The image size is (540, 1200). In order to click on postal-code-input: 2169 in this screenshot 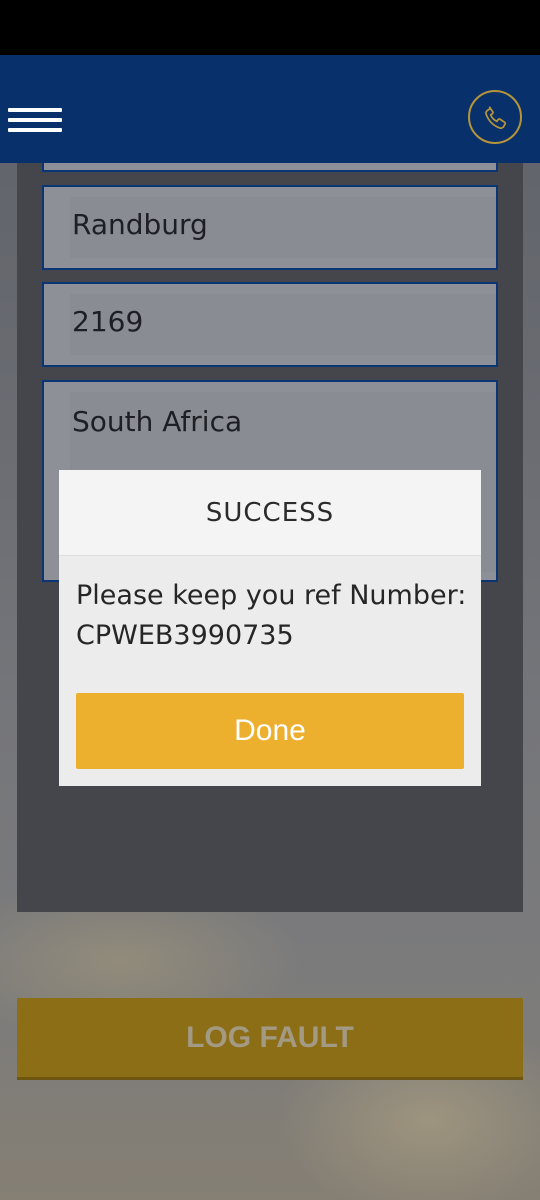, I will do `click(283, 324)`.